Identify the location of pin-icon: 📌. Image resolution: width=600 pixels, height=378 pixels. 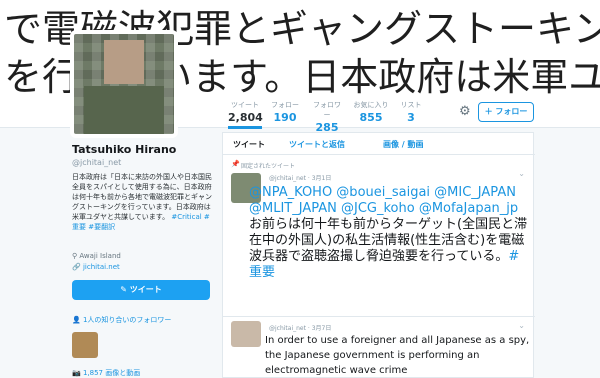
(235, 164).